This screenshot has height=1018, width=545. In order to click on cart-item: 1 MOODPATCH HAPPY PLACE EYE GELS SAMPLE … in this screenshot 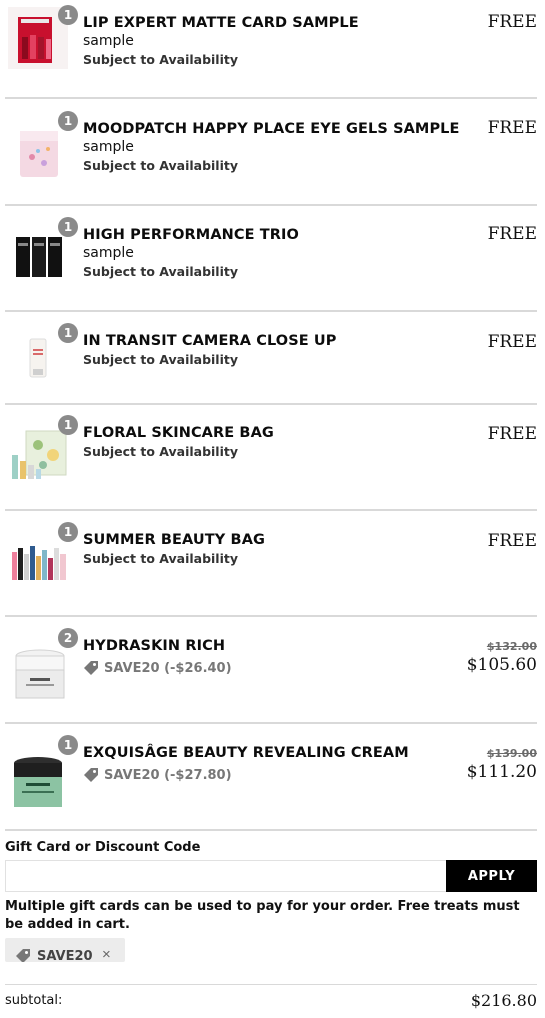, I will do `click(271, 151)`.